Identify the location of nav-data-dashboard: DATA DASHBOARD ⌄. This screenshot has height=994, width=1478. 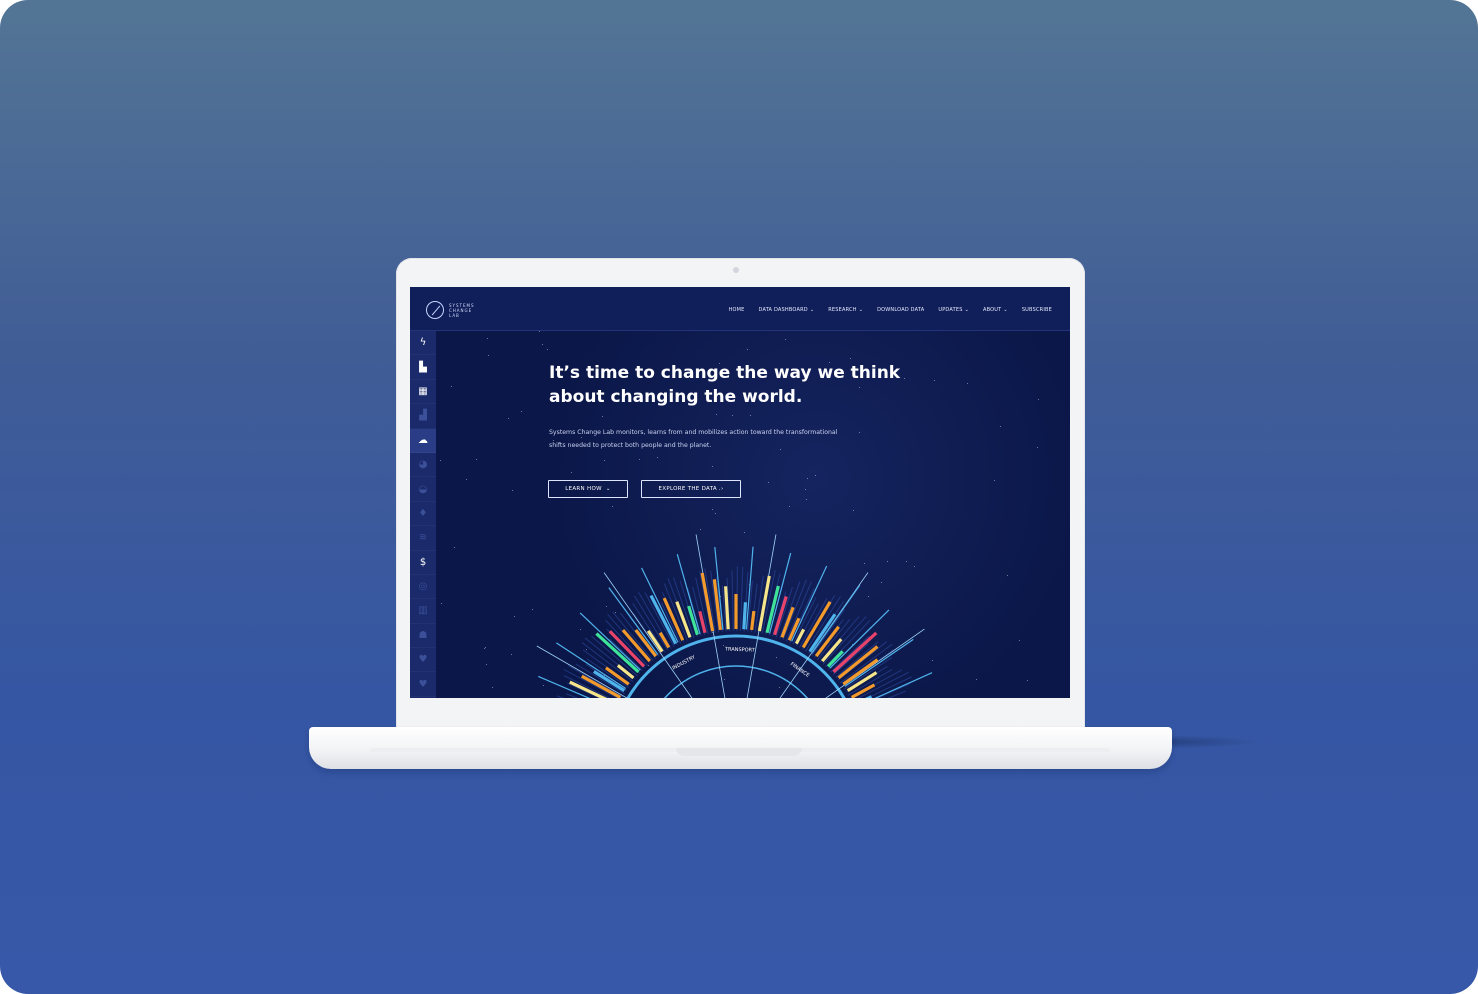
(787, 310).